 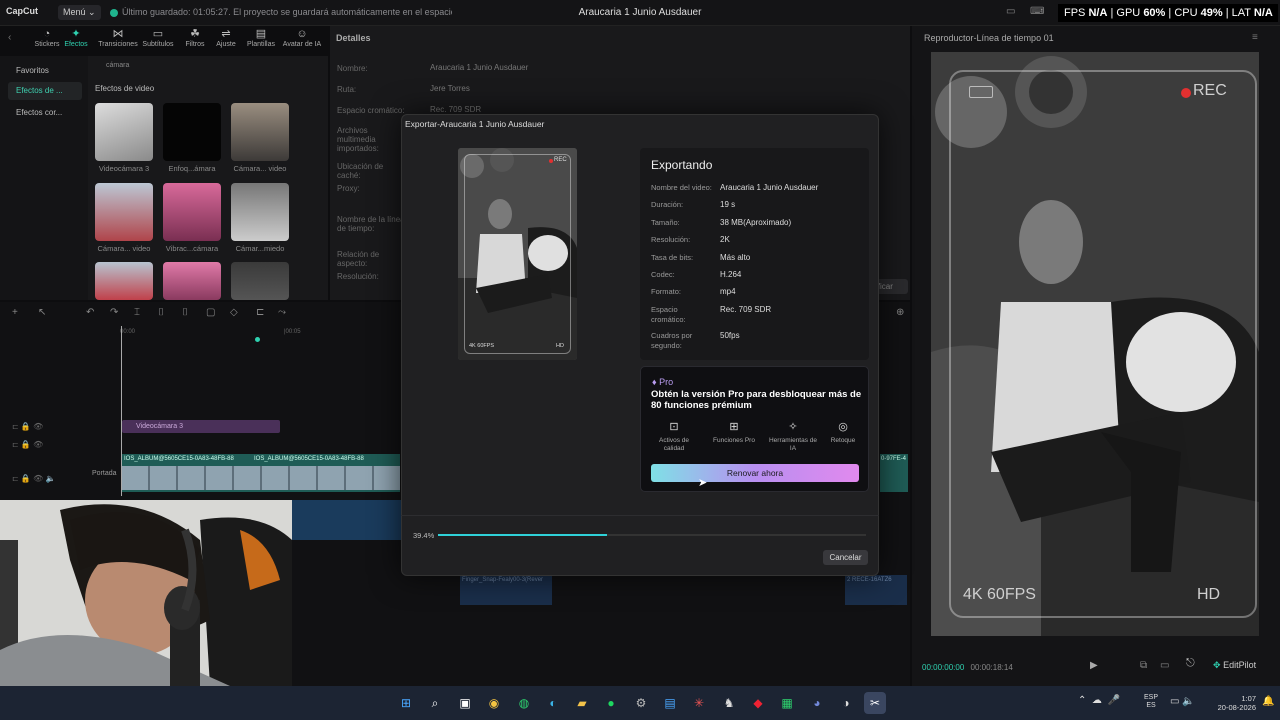 I want to click on effect-label: Videocámara 3, so click(x=124, y=168).